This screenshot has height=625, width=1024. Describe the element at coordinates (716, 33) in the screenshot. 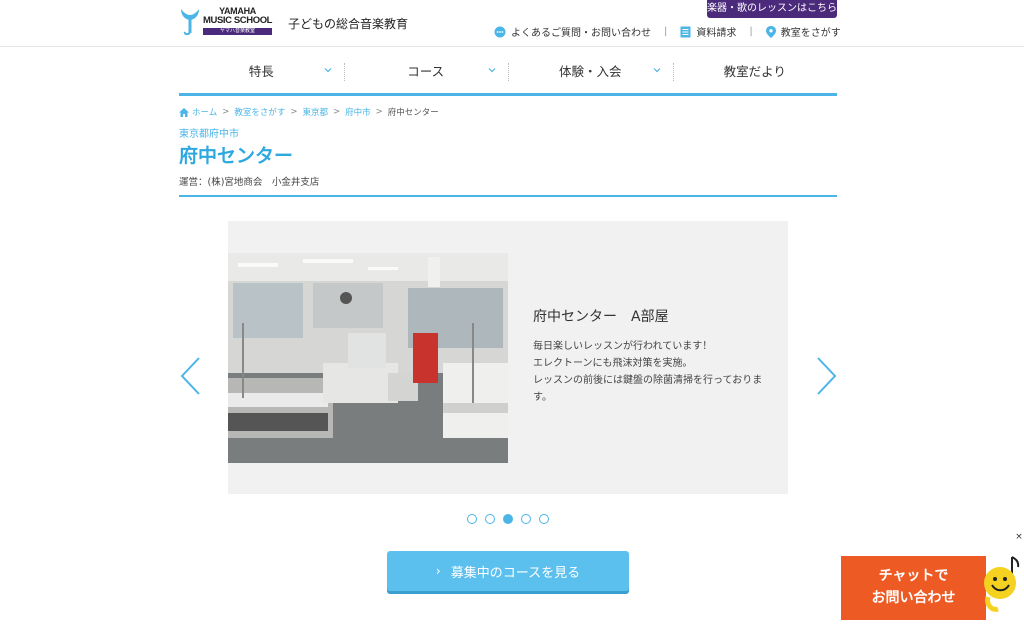

I see `brochure-request-label: 資料請求` at that location.